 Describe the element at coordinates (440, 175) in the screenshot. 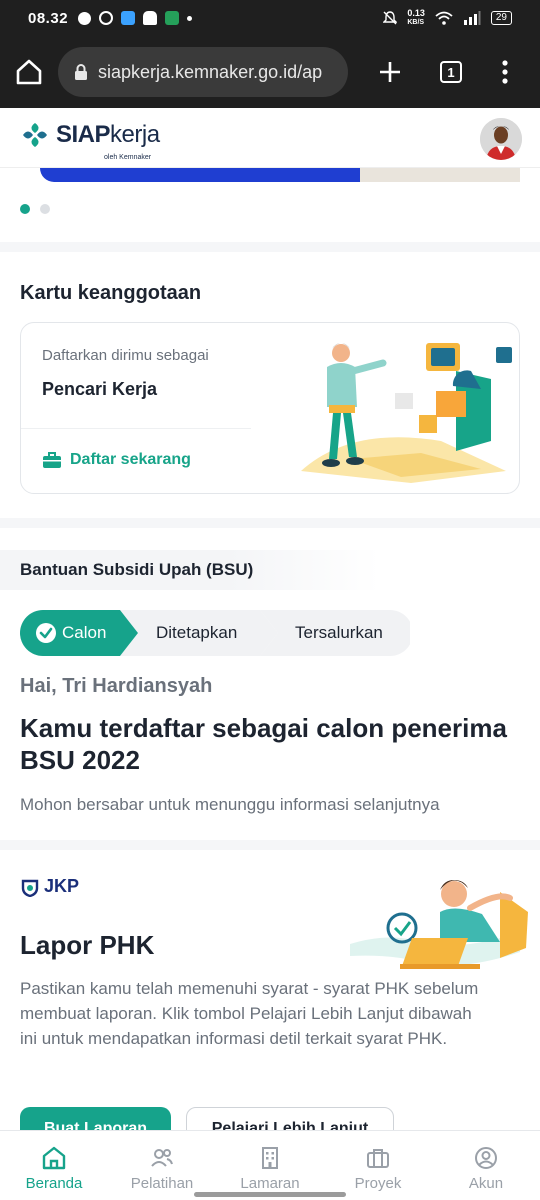

I see `carousel-banner-image` at that location.